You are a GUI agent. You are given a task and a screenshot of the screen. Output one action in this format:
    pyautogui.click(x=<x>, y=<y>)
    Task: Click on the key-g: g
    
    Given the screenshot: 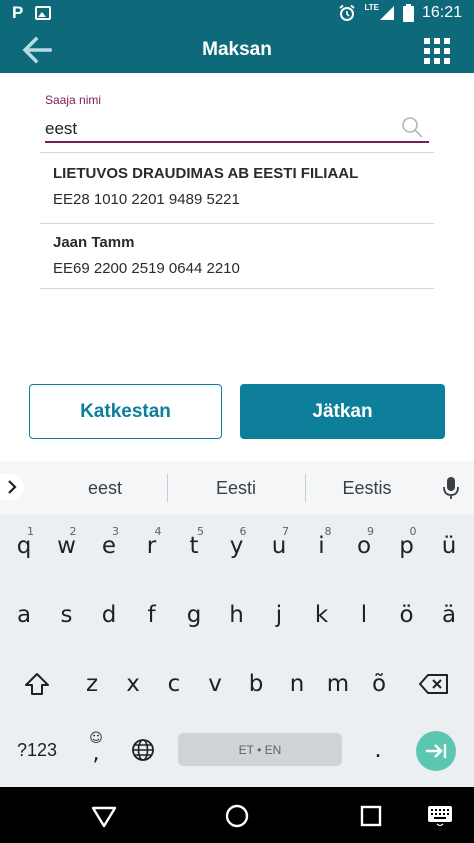 What is the action you would take?
    pyautogui.click(x=194, y=615)
    